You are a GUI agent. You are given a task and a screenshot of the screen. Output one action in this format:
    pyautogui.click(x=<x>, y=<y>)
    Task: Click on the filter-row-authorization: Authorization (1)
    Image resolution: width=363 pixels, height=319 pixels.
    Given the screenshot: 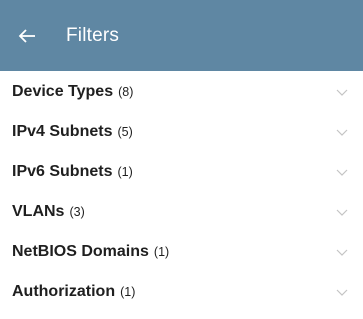 What is the action you would take?
    pyautogui.click(x=181, y=292)
    